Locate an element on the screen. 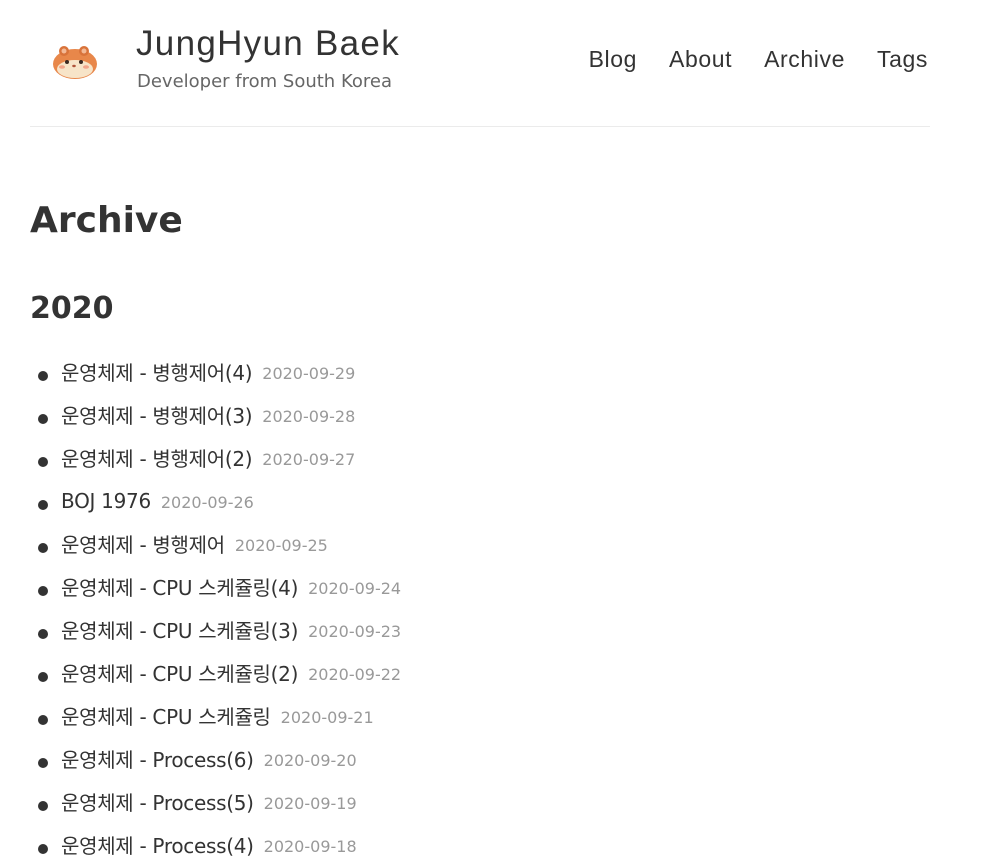 The height and width of the screenshot is (866, 995). post-date: 2020-09-28 is located at coordinates (309, 416).